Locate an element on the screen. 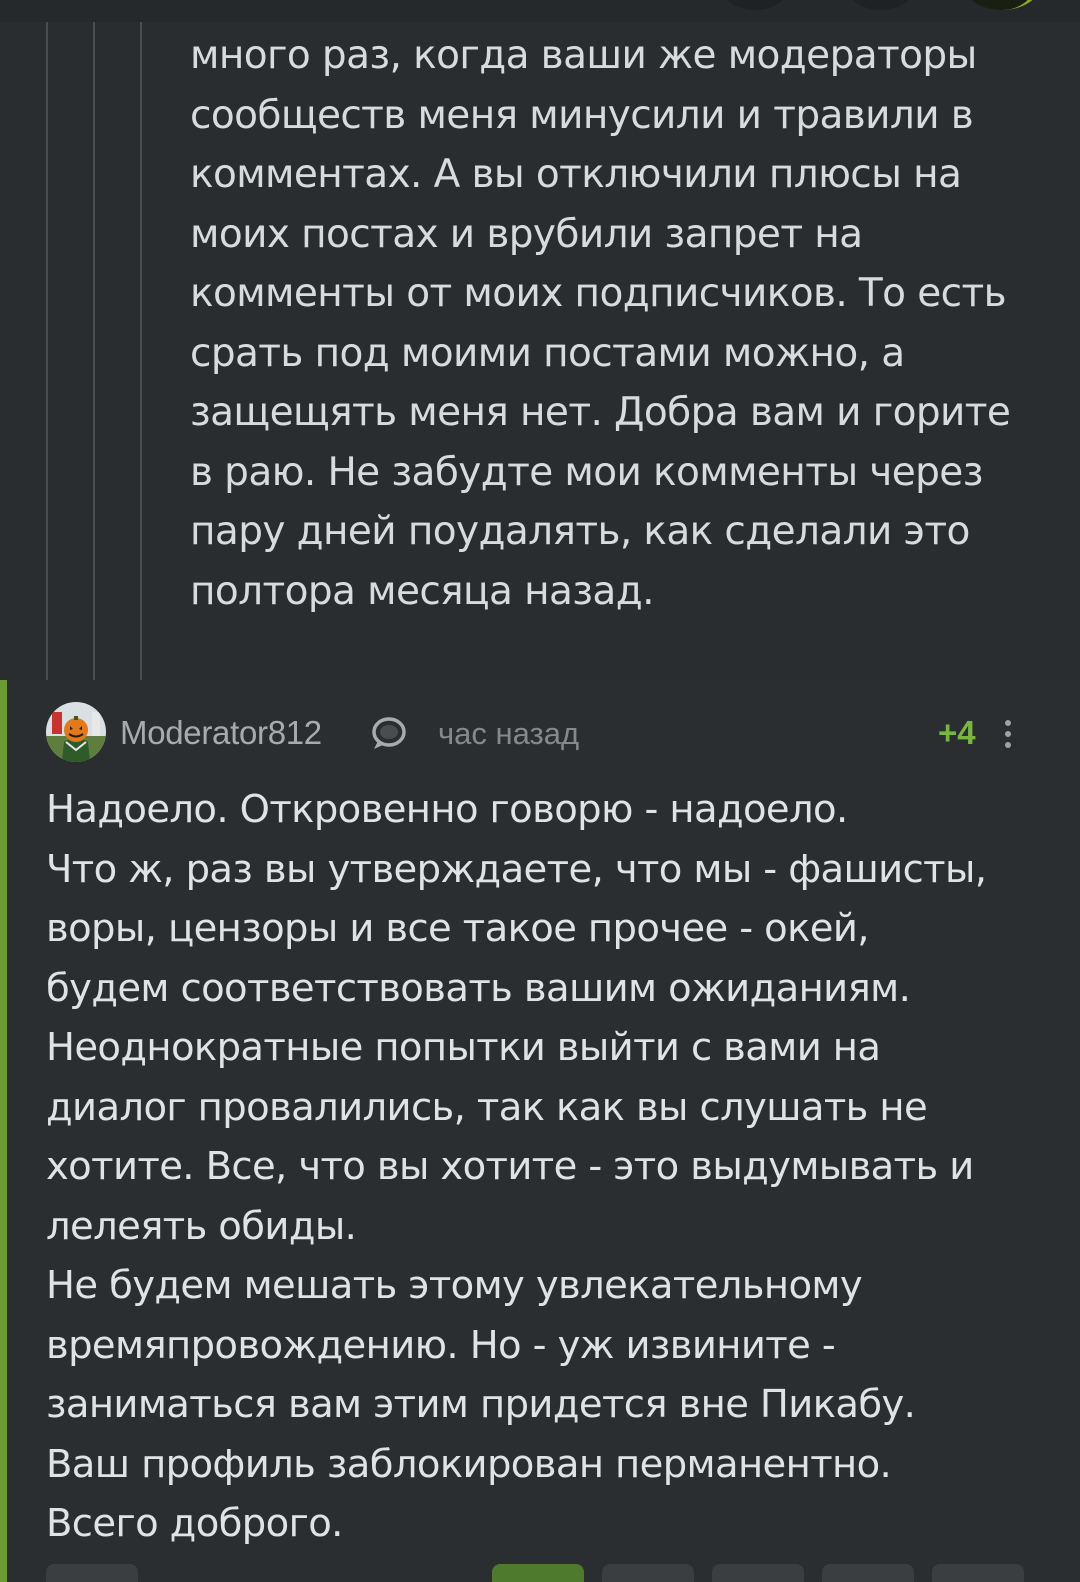  username-link: Moderator812 is located at coordinates (221, 733).